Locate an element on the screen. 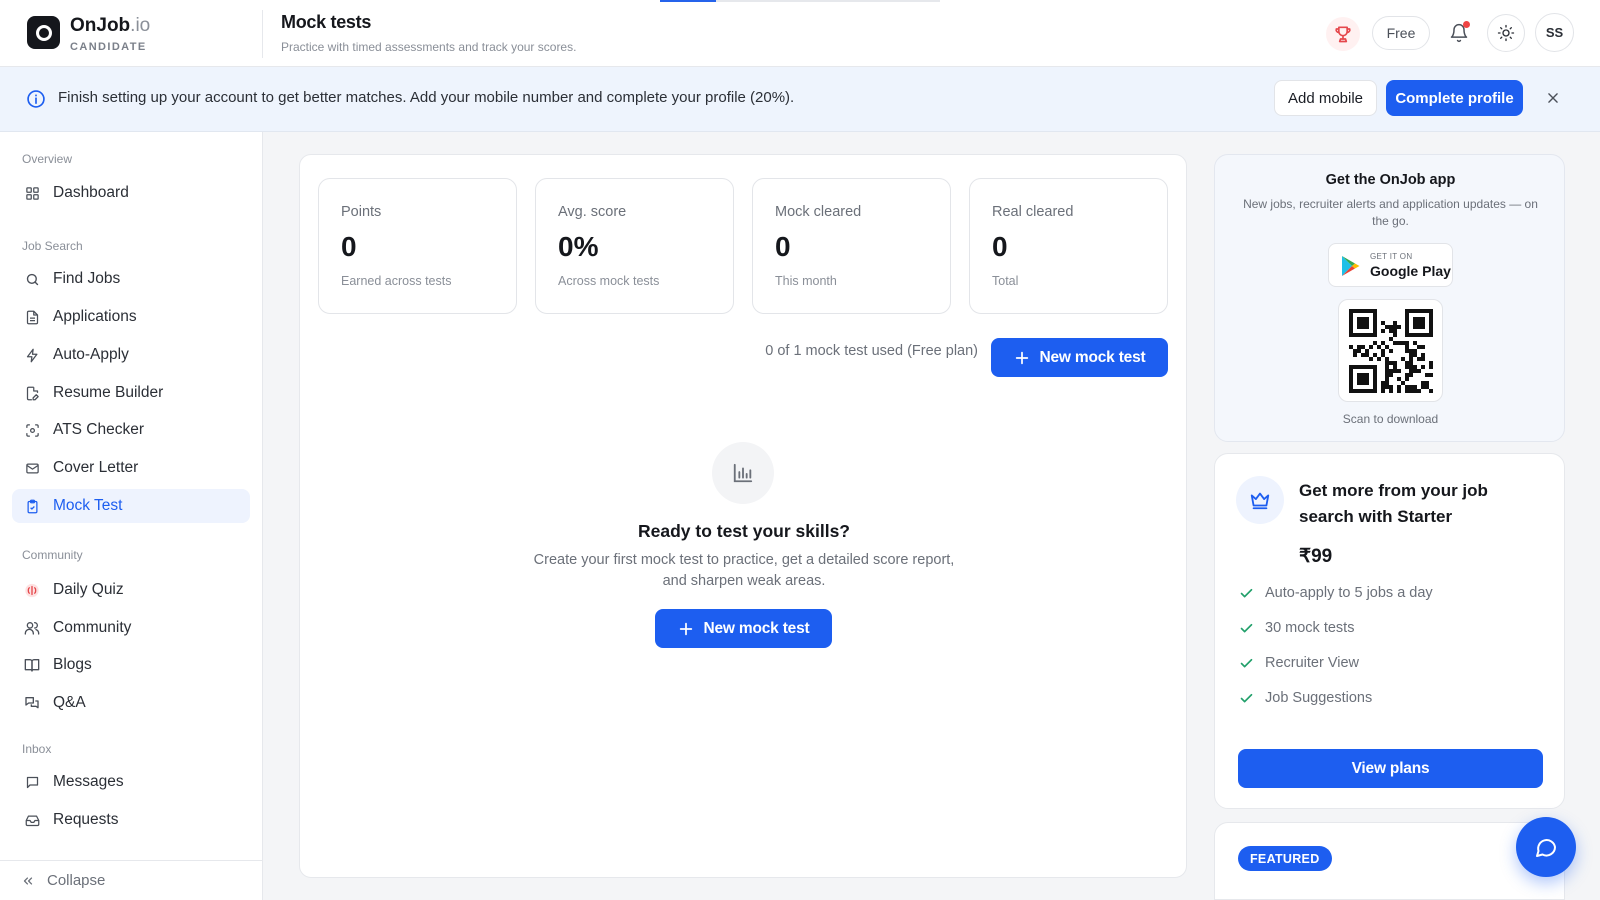 The width and height of the screenshot is (1600, 900). empty-state-title: Ready to test your skills? is located at coordinates (743, 531).